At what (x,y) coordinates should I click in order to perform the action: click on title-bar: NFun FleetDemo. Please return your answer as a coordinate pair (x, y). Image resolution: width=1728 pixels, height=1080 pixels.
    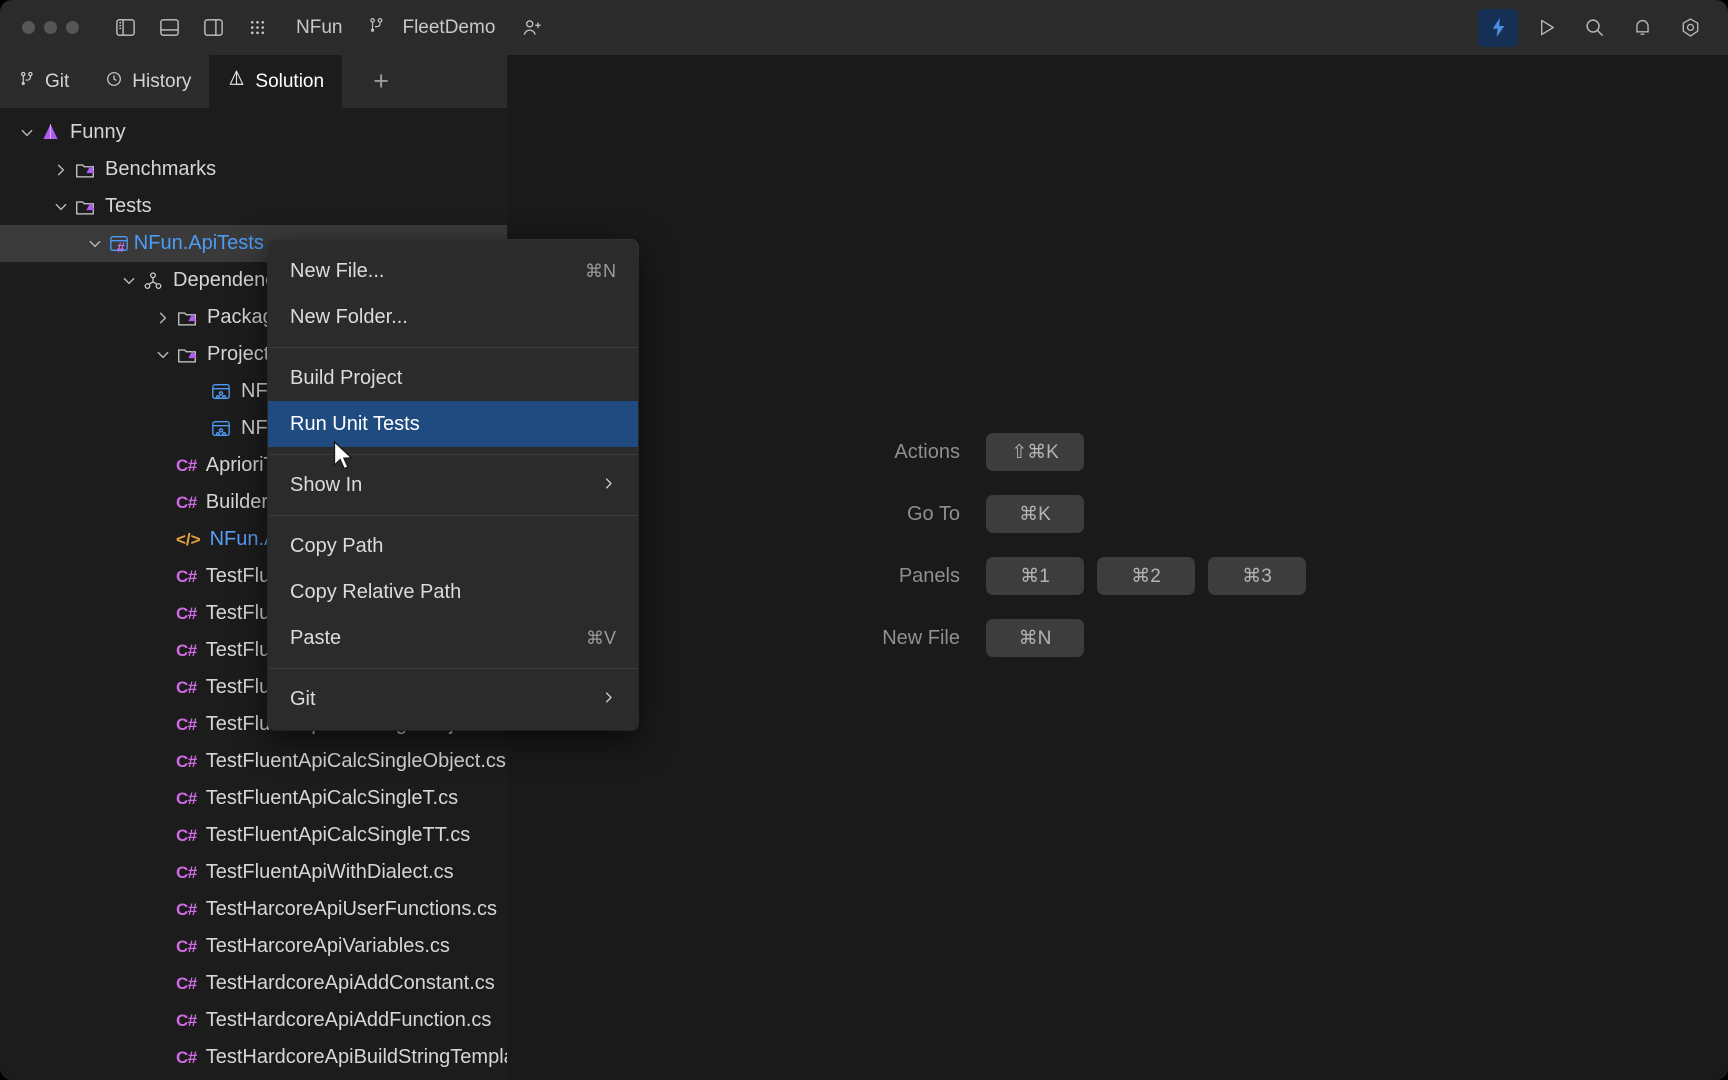
    Looking at the image, I should click on (864, 27).